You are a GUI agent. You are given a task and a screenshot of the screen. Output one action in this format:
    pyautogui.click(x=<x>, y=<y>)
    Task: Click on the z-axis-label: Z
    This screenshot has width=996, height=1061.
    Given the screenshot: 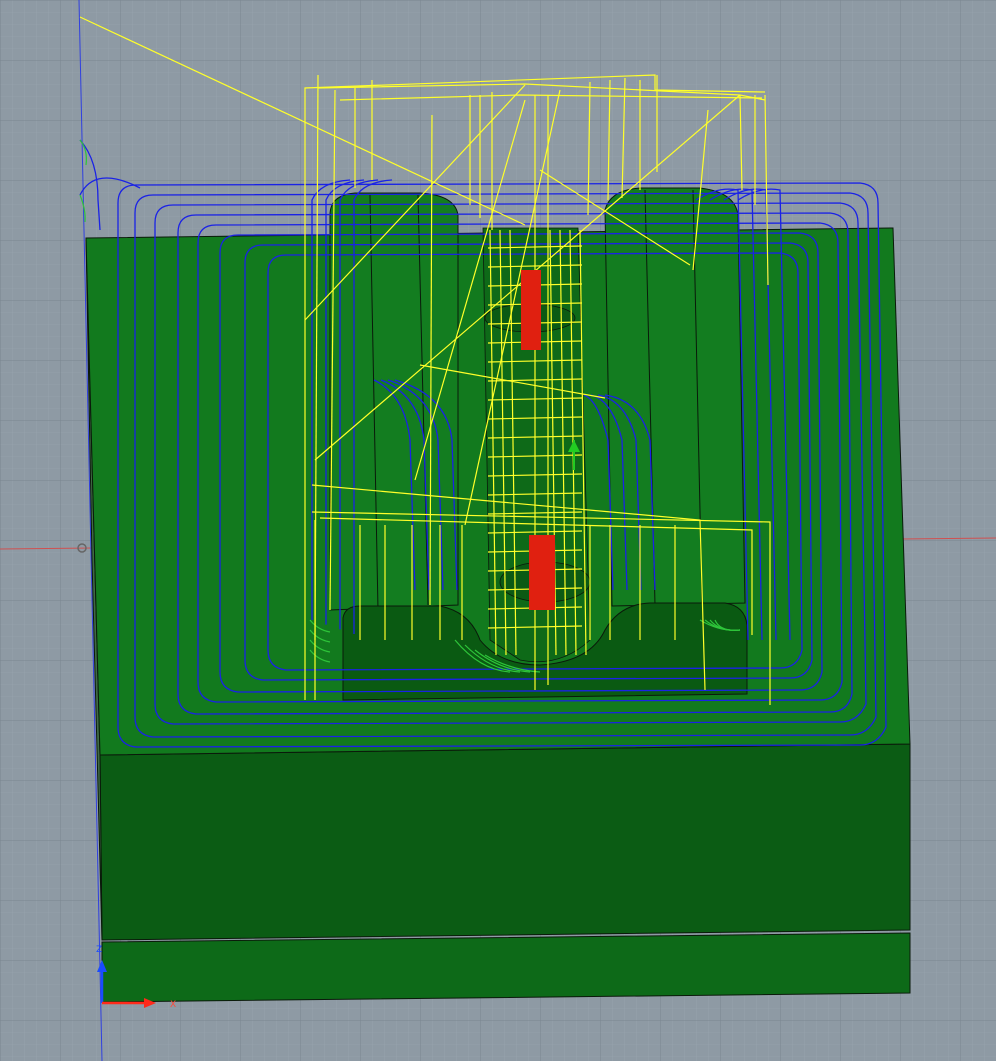 What is the action you would take?
    pyautogui.click(x=99, y=950)
    